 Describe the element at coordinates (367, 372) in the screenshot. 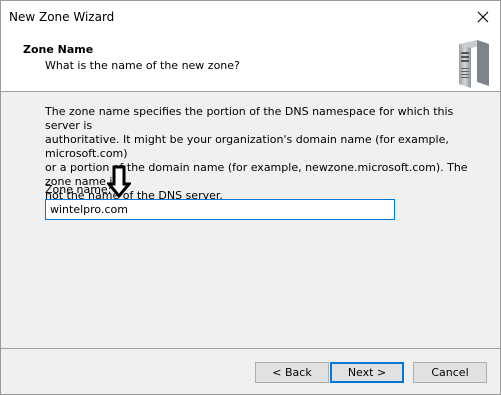

I see `next-button: Next >` at that location.